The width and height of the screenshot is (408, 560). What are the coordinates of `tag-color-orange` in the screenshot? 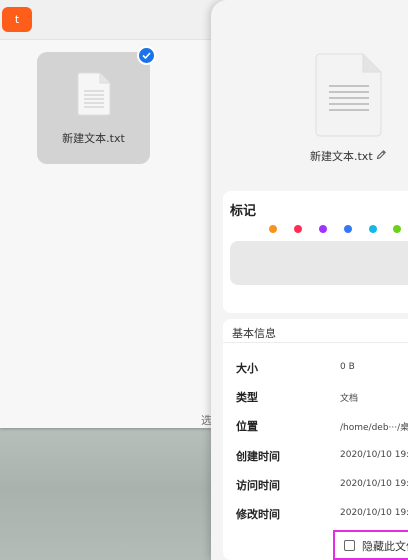 It's located at (273, 229).